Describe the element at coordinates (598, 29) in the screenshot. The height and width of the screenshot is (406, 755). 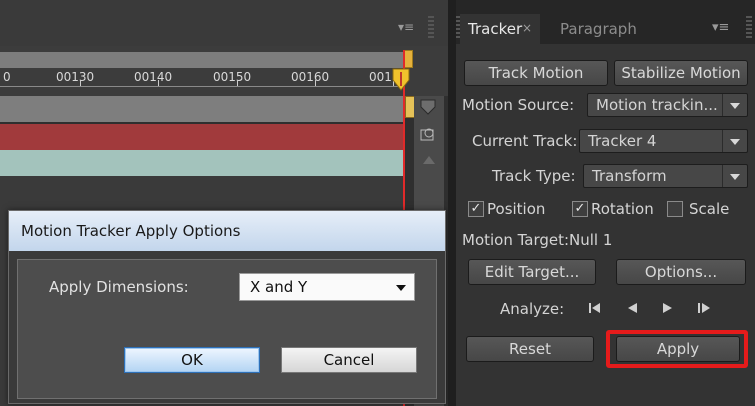
I see `tab-paragraph: Paragraph` at that location.